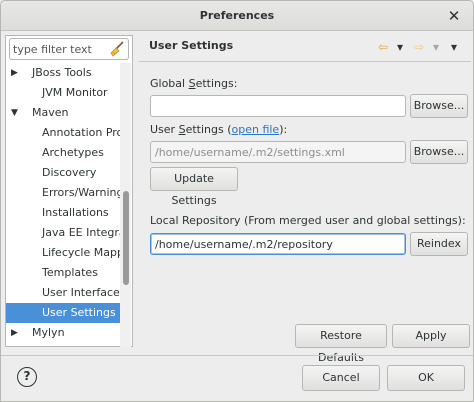  I want to click on close-icon: ✕, so click(454, 16).